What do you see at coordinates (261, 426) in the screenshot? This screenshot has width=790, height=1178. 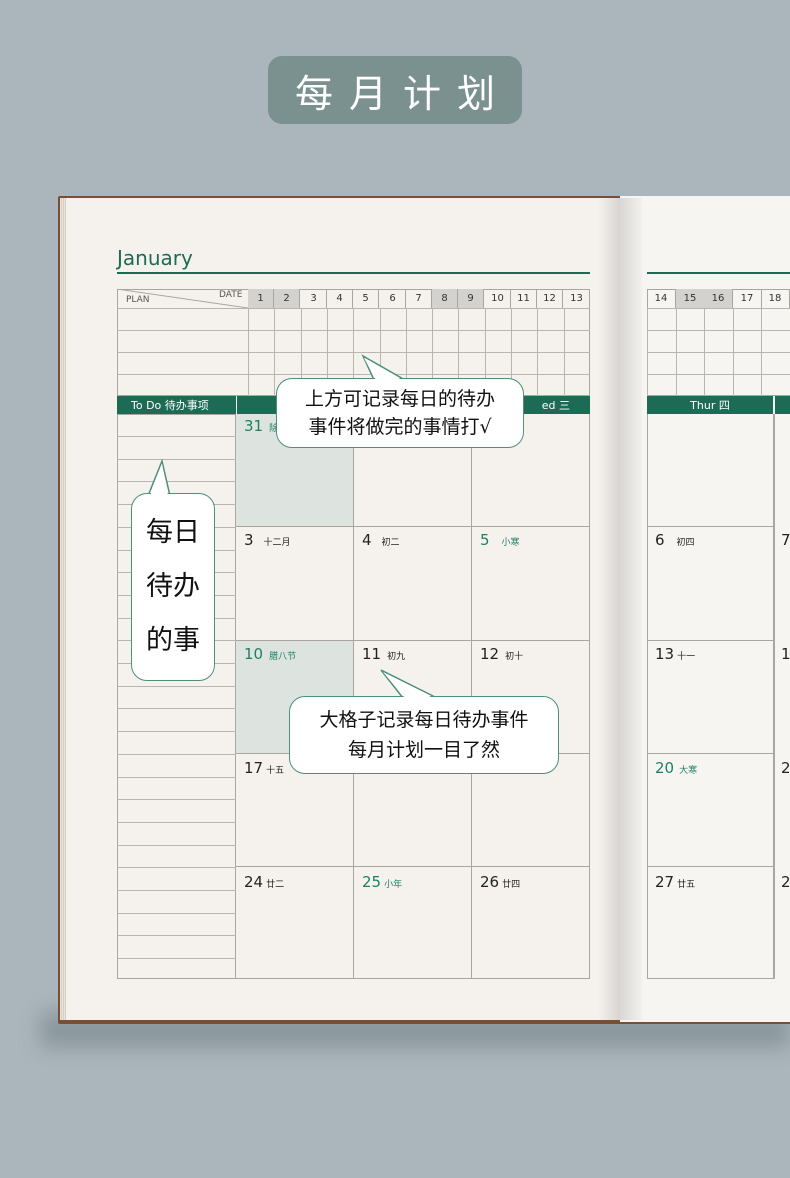 I see `day-number-31: 31 除` at bounding box center [261, 426].